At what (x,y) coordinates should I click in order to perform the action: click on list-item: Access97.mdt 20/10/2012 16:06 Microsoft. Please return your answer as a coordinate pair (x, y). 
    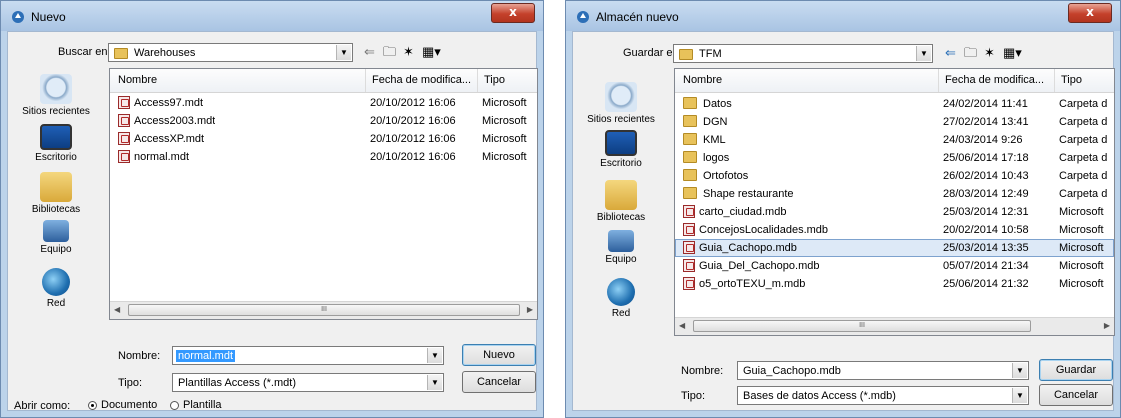
    Looking at the image, I should click on (323, 103).